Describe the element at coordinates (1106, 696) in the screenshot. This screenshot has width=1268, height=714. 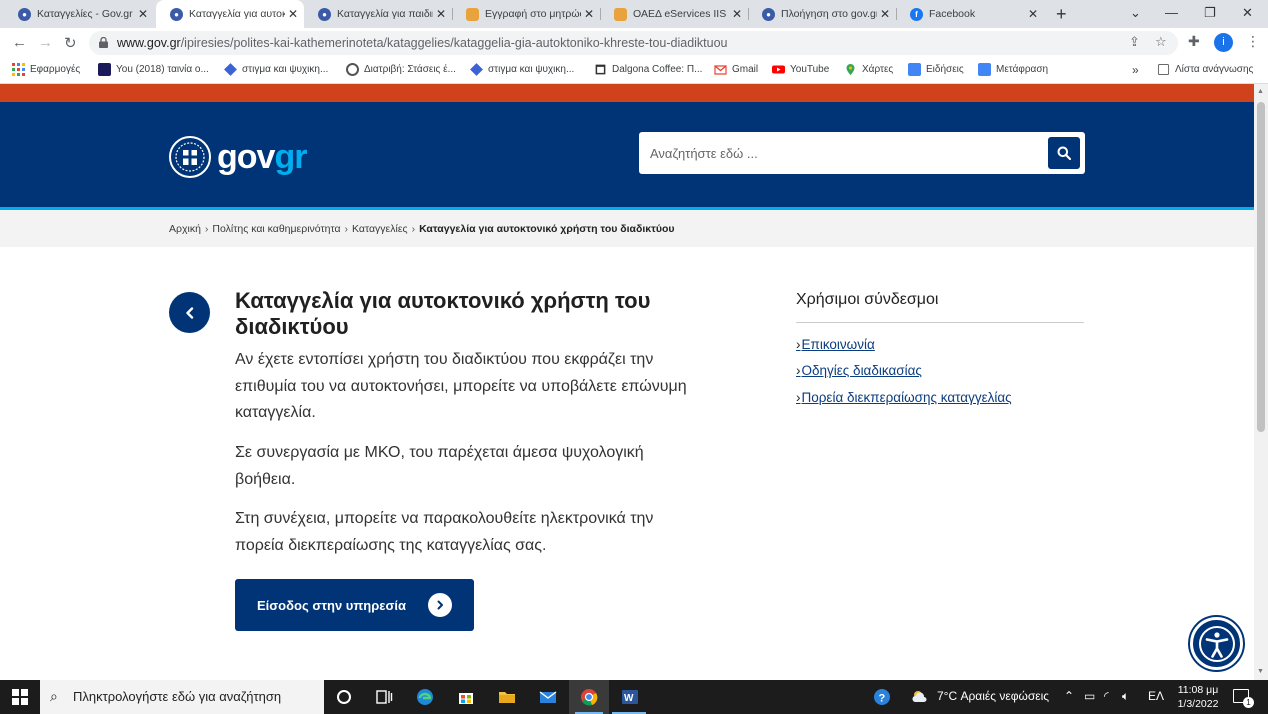
I see `wifi-icon: ◜` at that location.